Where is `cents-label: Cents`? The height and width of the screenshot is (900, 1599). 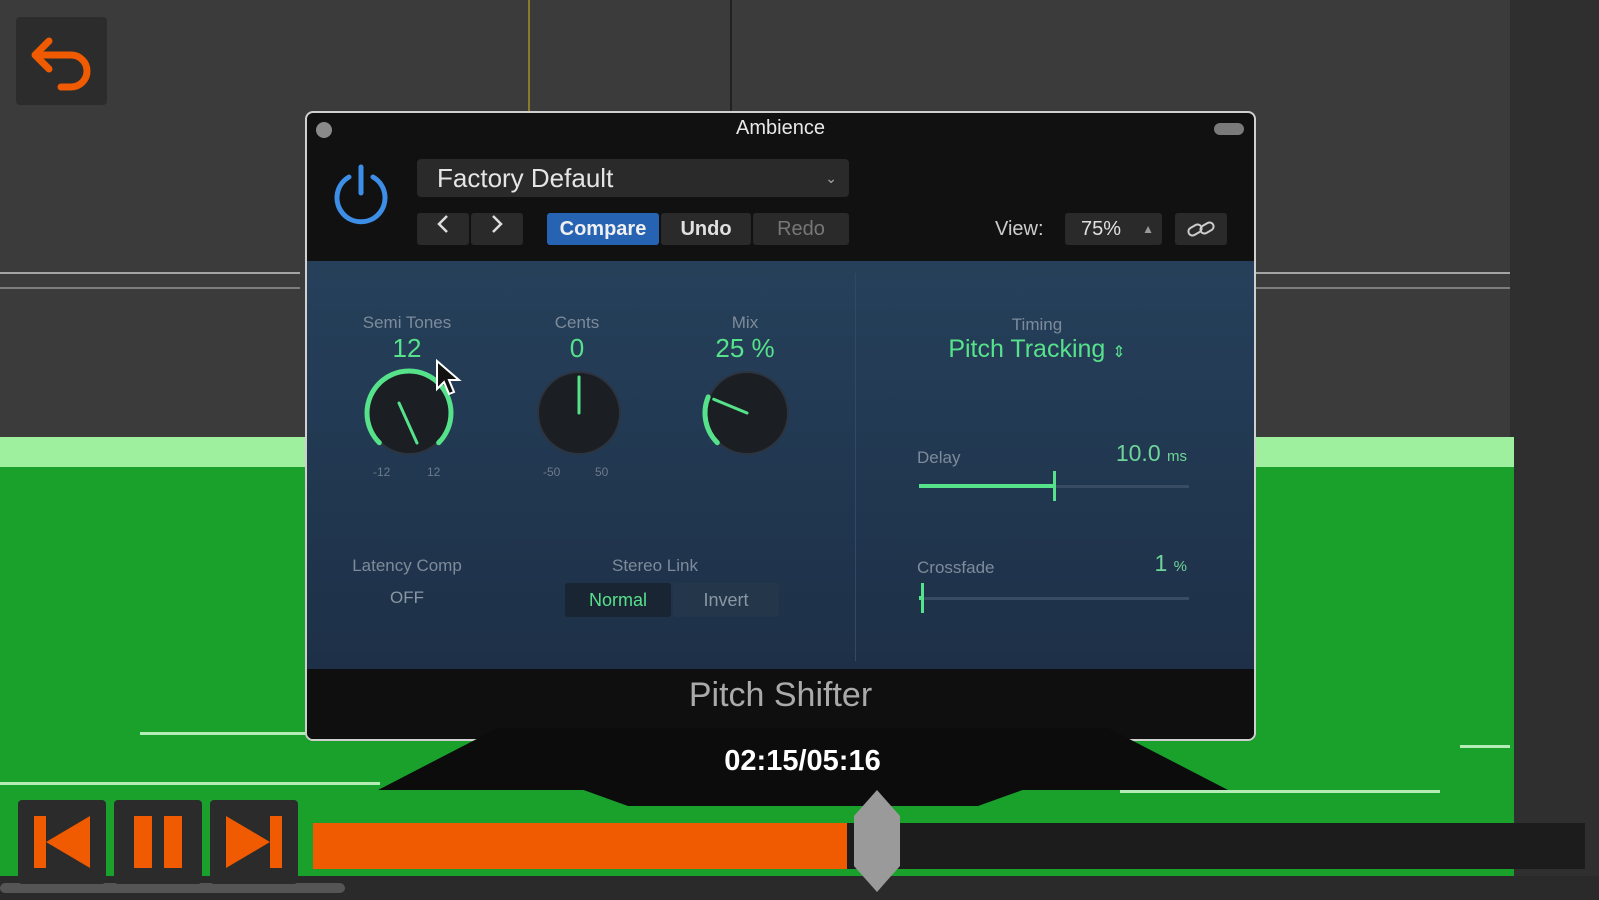 cents-label: Cents is located at coordinates (577, 322).